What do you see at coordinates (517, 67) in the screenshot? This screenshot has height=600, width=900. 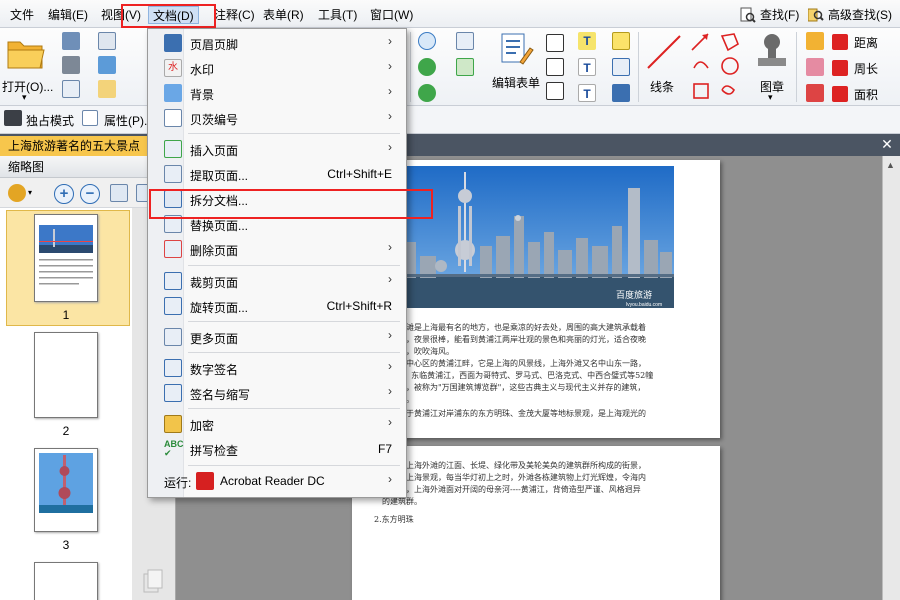 I see `edit-form-button: 编辑表单` at bounding box center [517, 67].